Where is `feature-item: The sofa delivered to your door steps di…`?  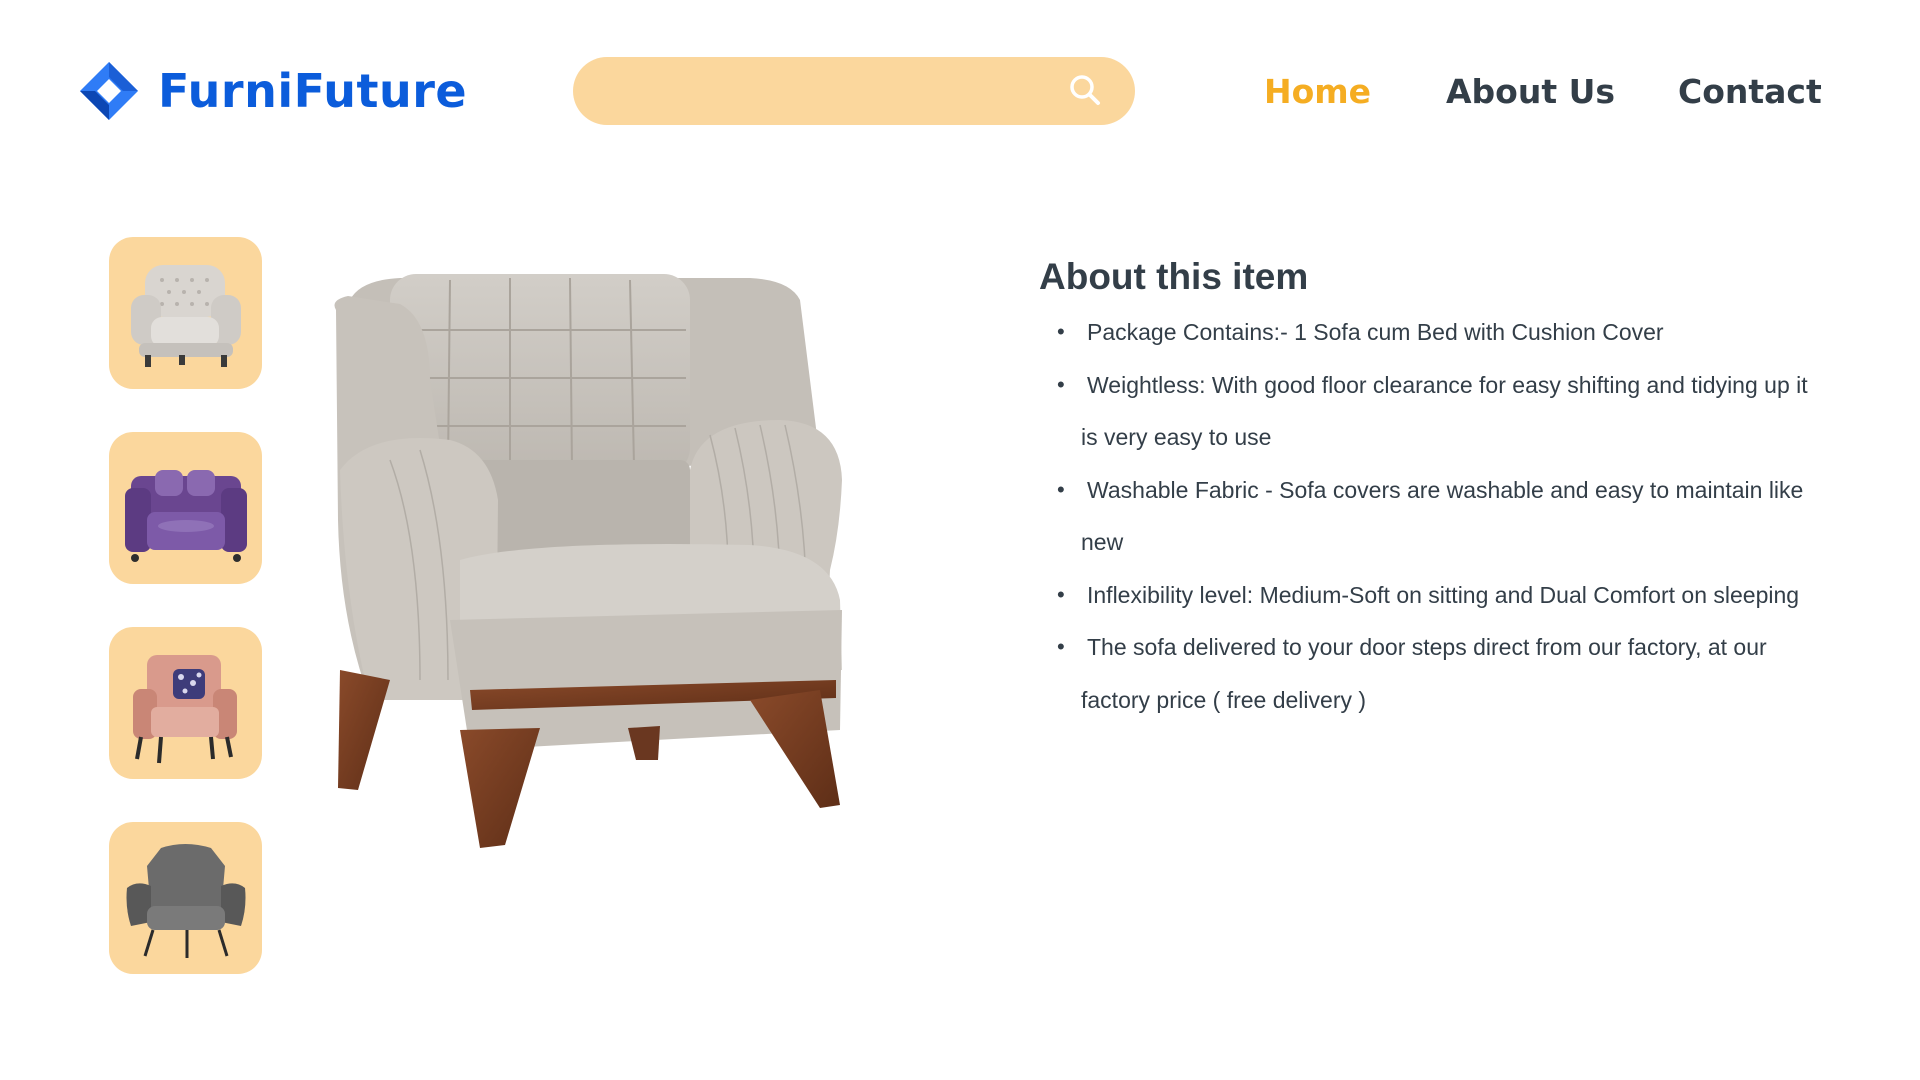
feature-item: The sofa delivered to your door steps di… is located at coordinates (1429, 673).